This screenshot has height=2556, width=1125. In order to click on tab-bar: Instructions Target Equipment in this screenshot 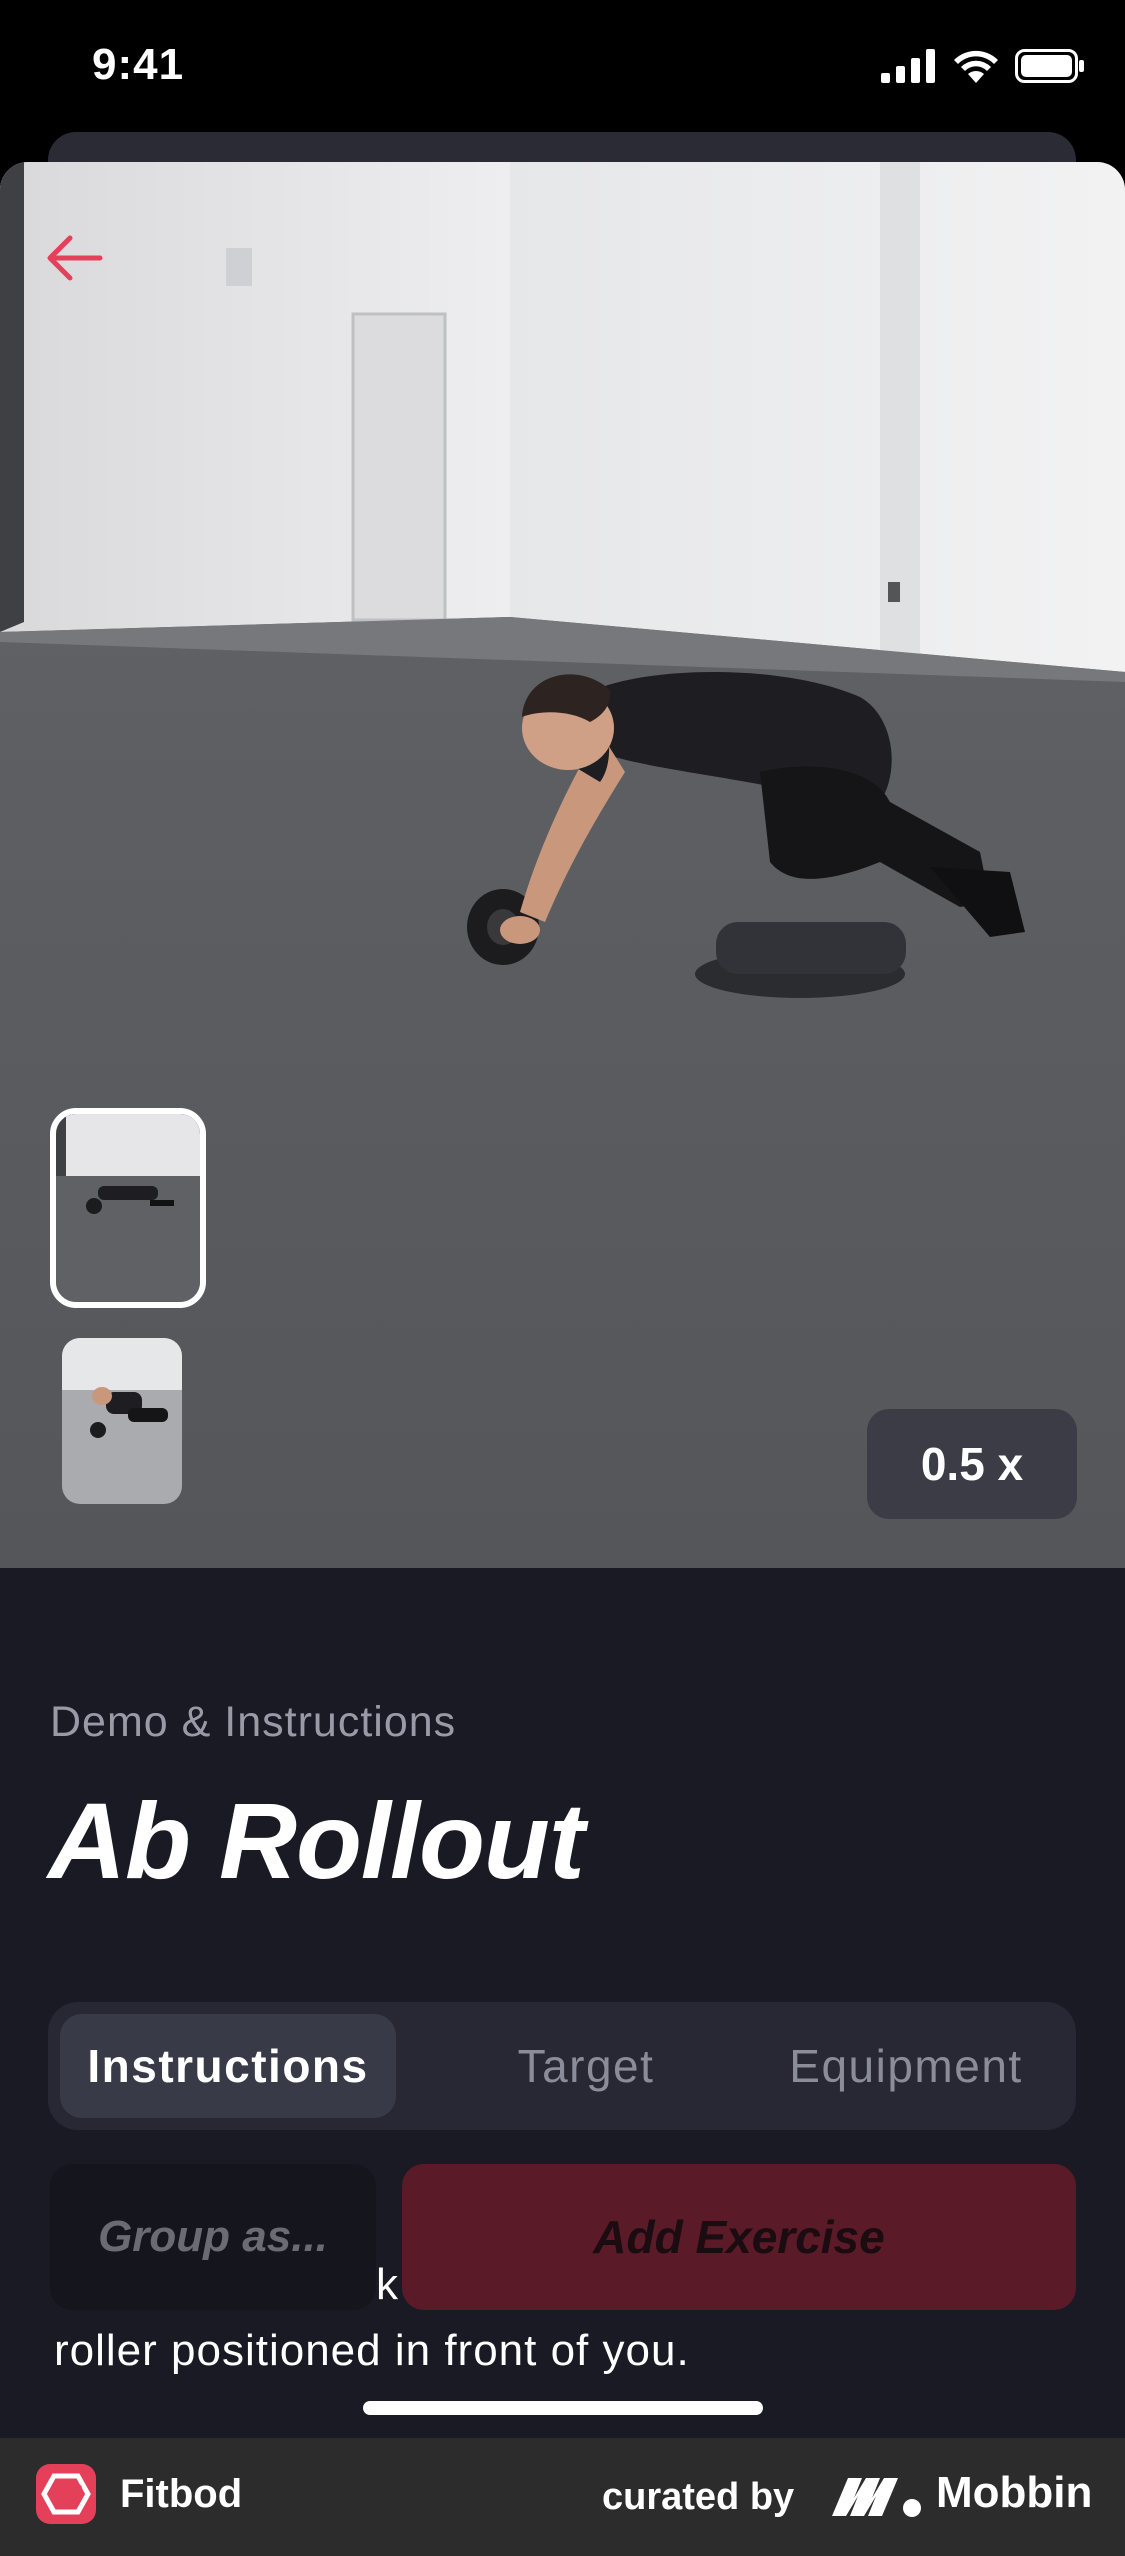, I will do `click(562, 2066)`.